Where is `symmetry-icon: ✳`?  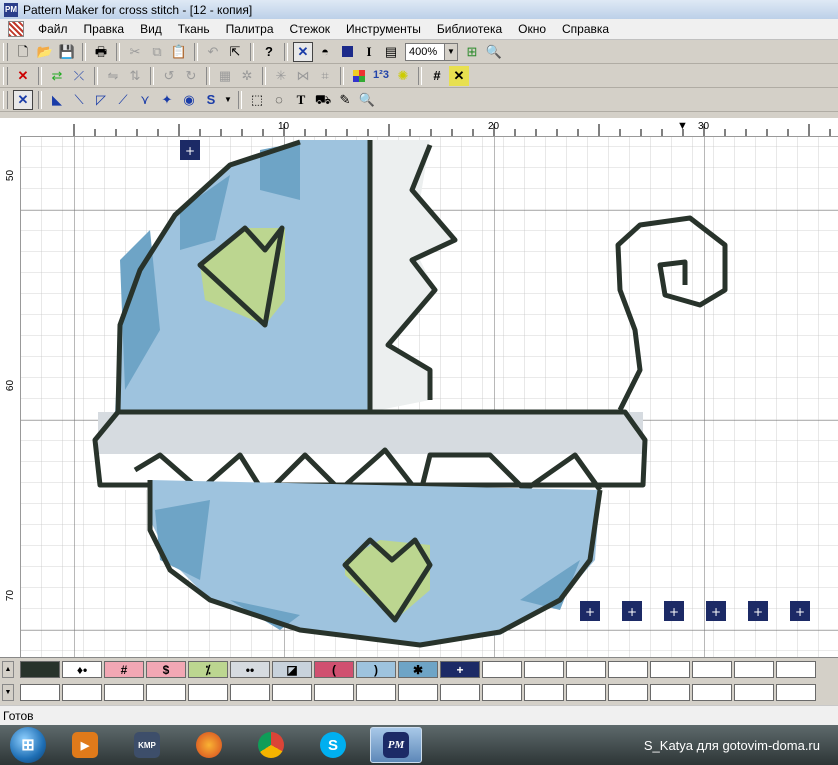 symmetry-icon: ✳ is located at coordinates (281, 76).